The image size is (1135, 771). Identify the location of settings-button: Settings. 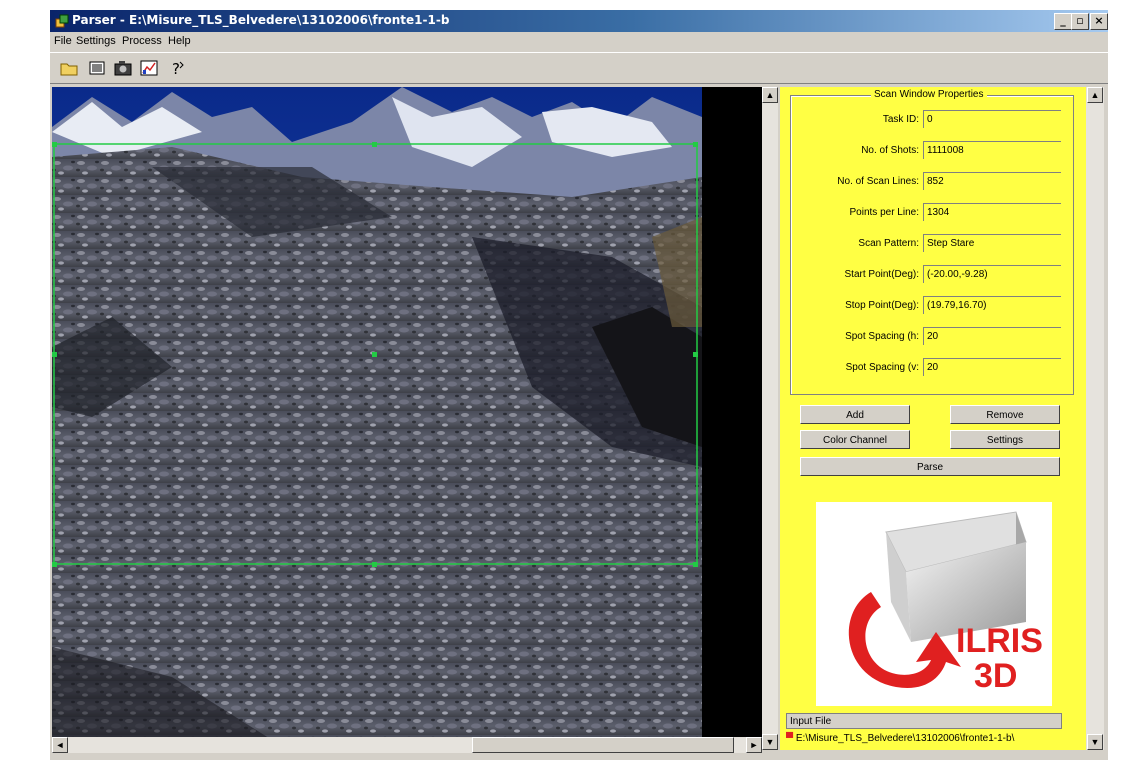
(1005, 439).